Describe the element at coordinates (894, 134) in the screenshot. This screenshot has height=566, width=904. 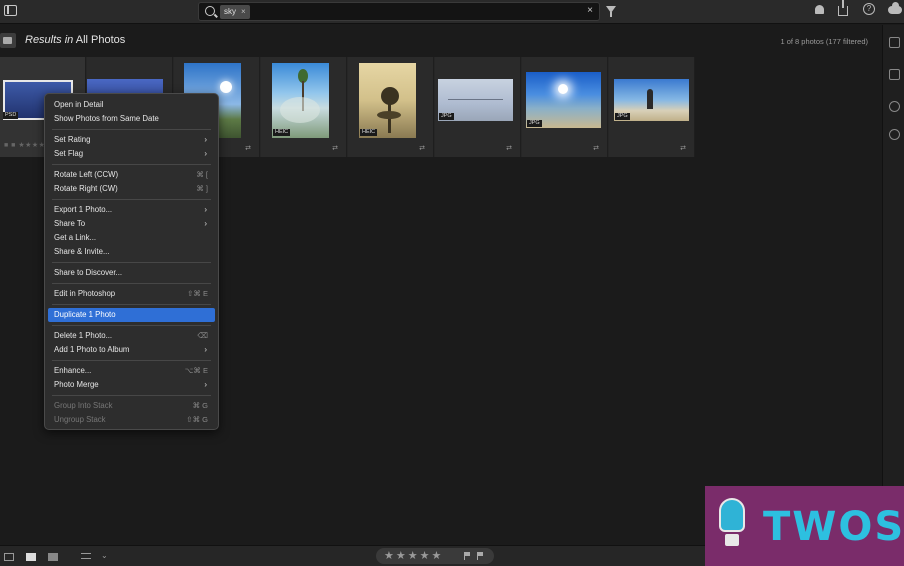
I see `masking-icon` at that location.